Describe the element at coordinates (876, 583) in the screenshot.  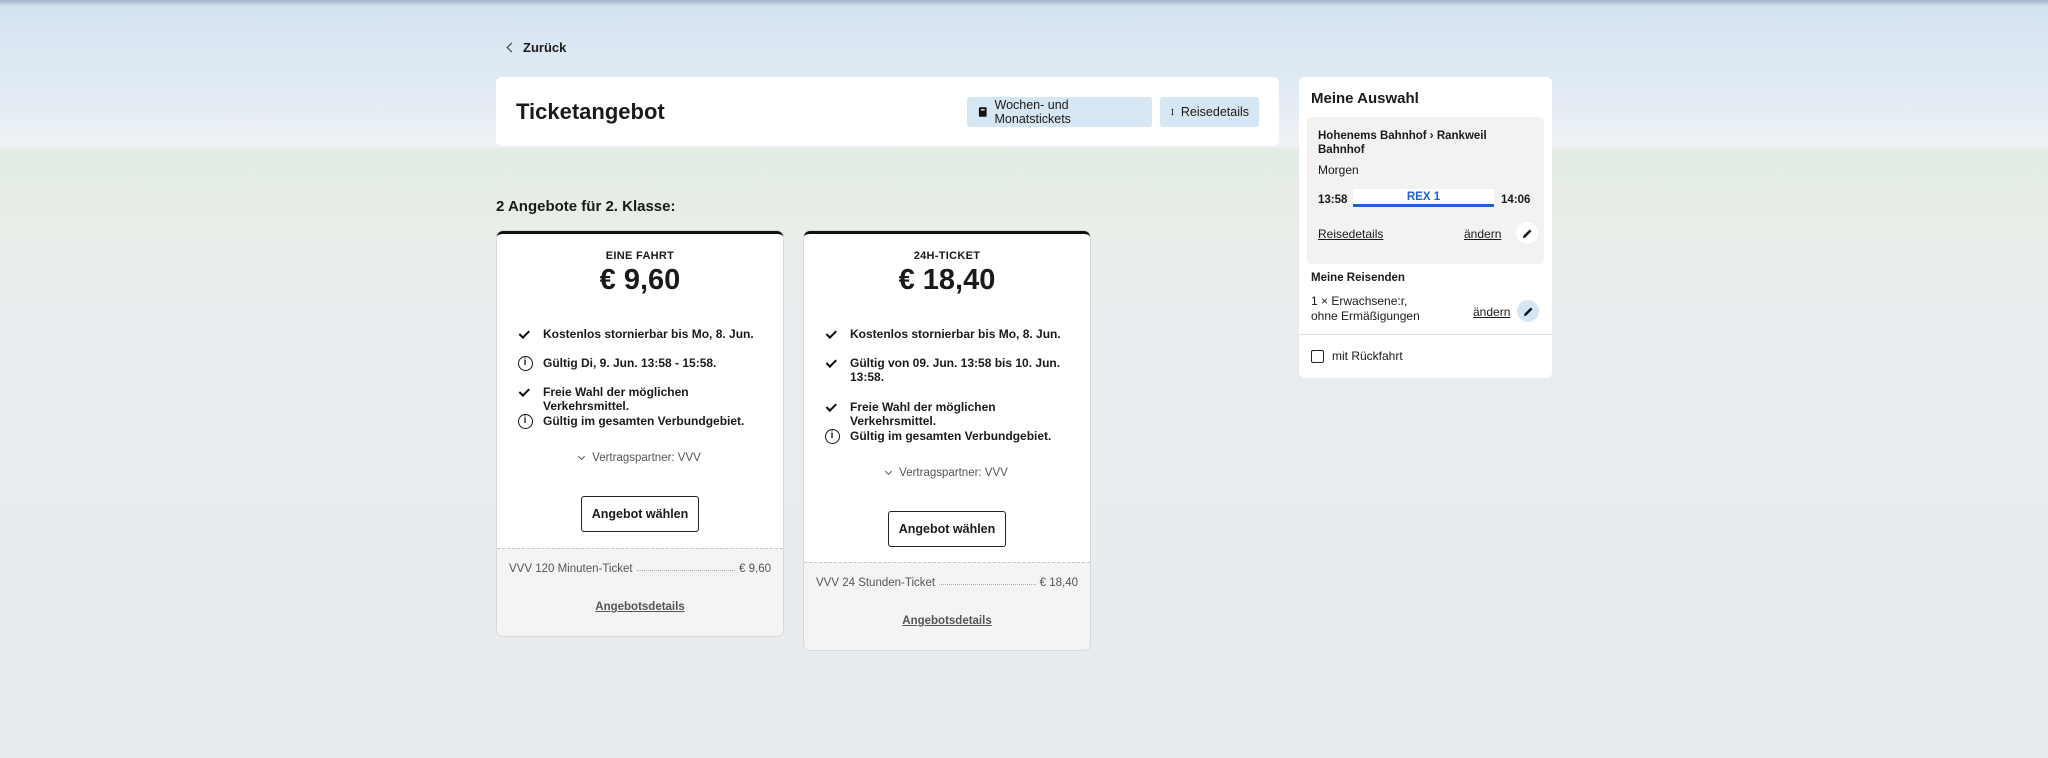
I see `product-name: VVV 24 Stunden-Ticket` at that location.